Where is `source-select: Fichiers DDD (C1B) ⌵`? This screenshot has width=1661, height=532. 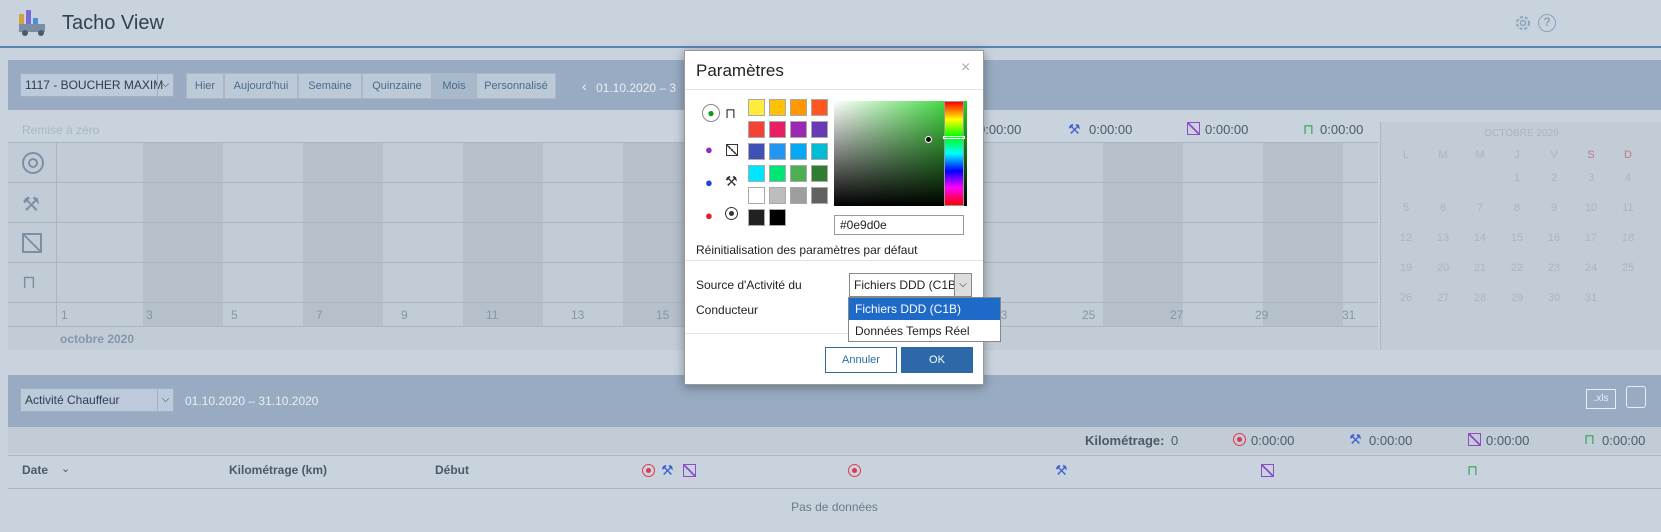 source-select: Fichiers DDD (C1B) ⌵ is located at coordinates (910, 285).